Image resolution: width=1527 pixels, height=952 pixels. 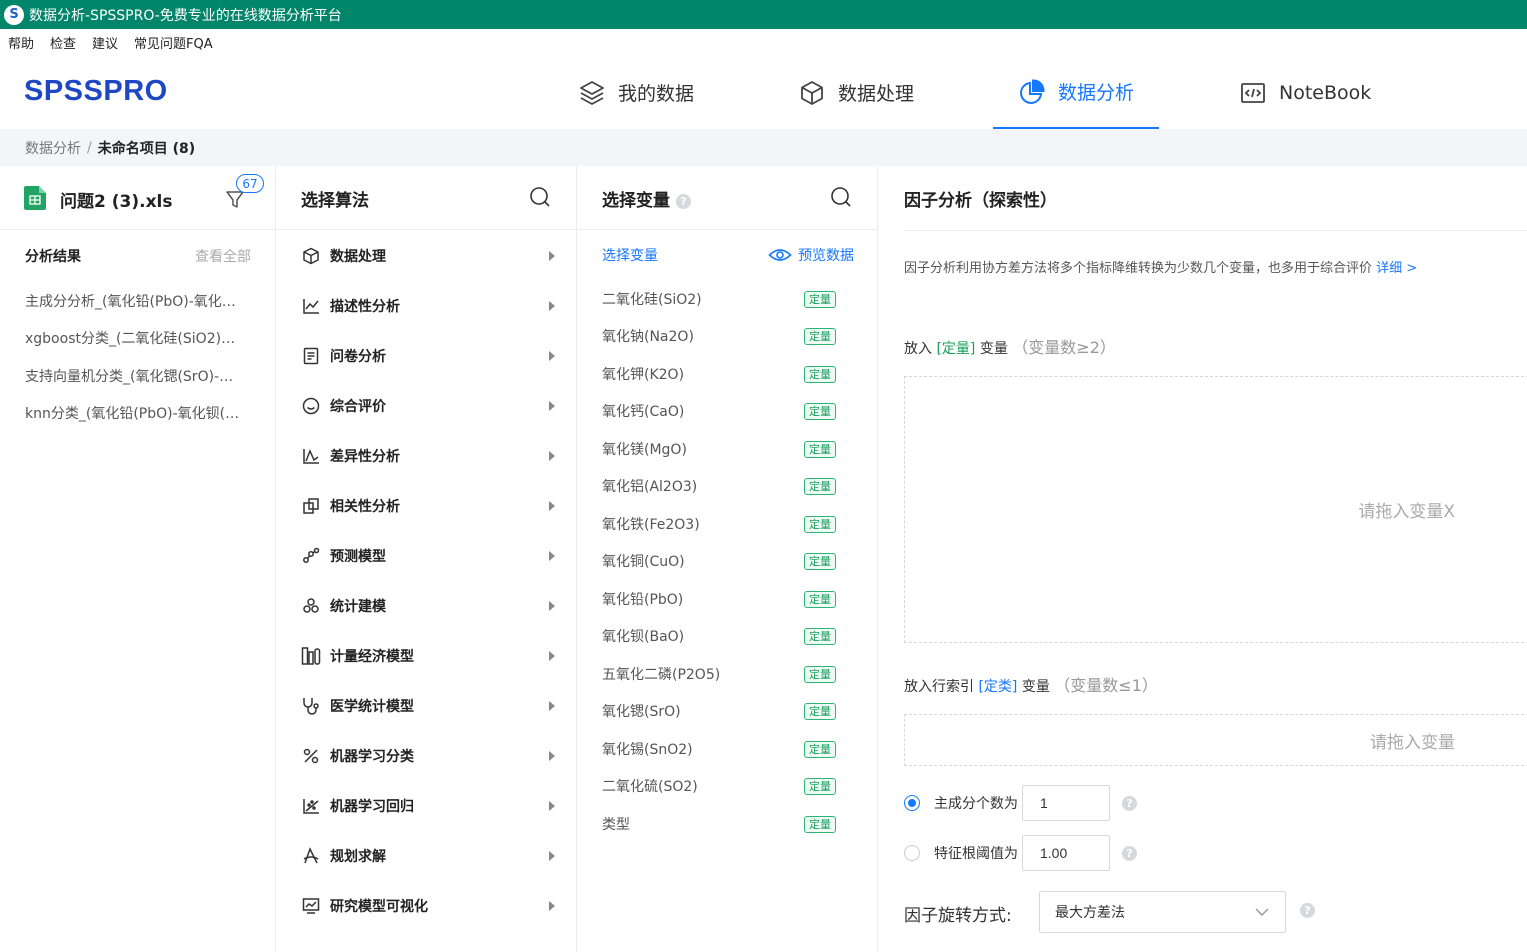 I want to click on algo-label: 计量经济模型, so click(x=372, y=657).